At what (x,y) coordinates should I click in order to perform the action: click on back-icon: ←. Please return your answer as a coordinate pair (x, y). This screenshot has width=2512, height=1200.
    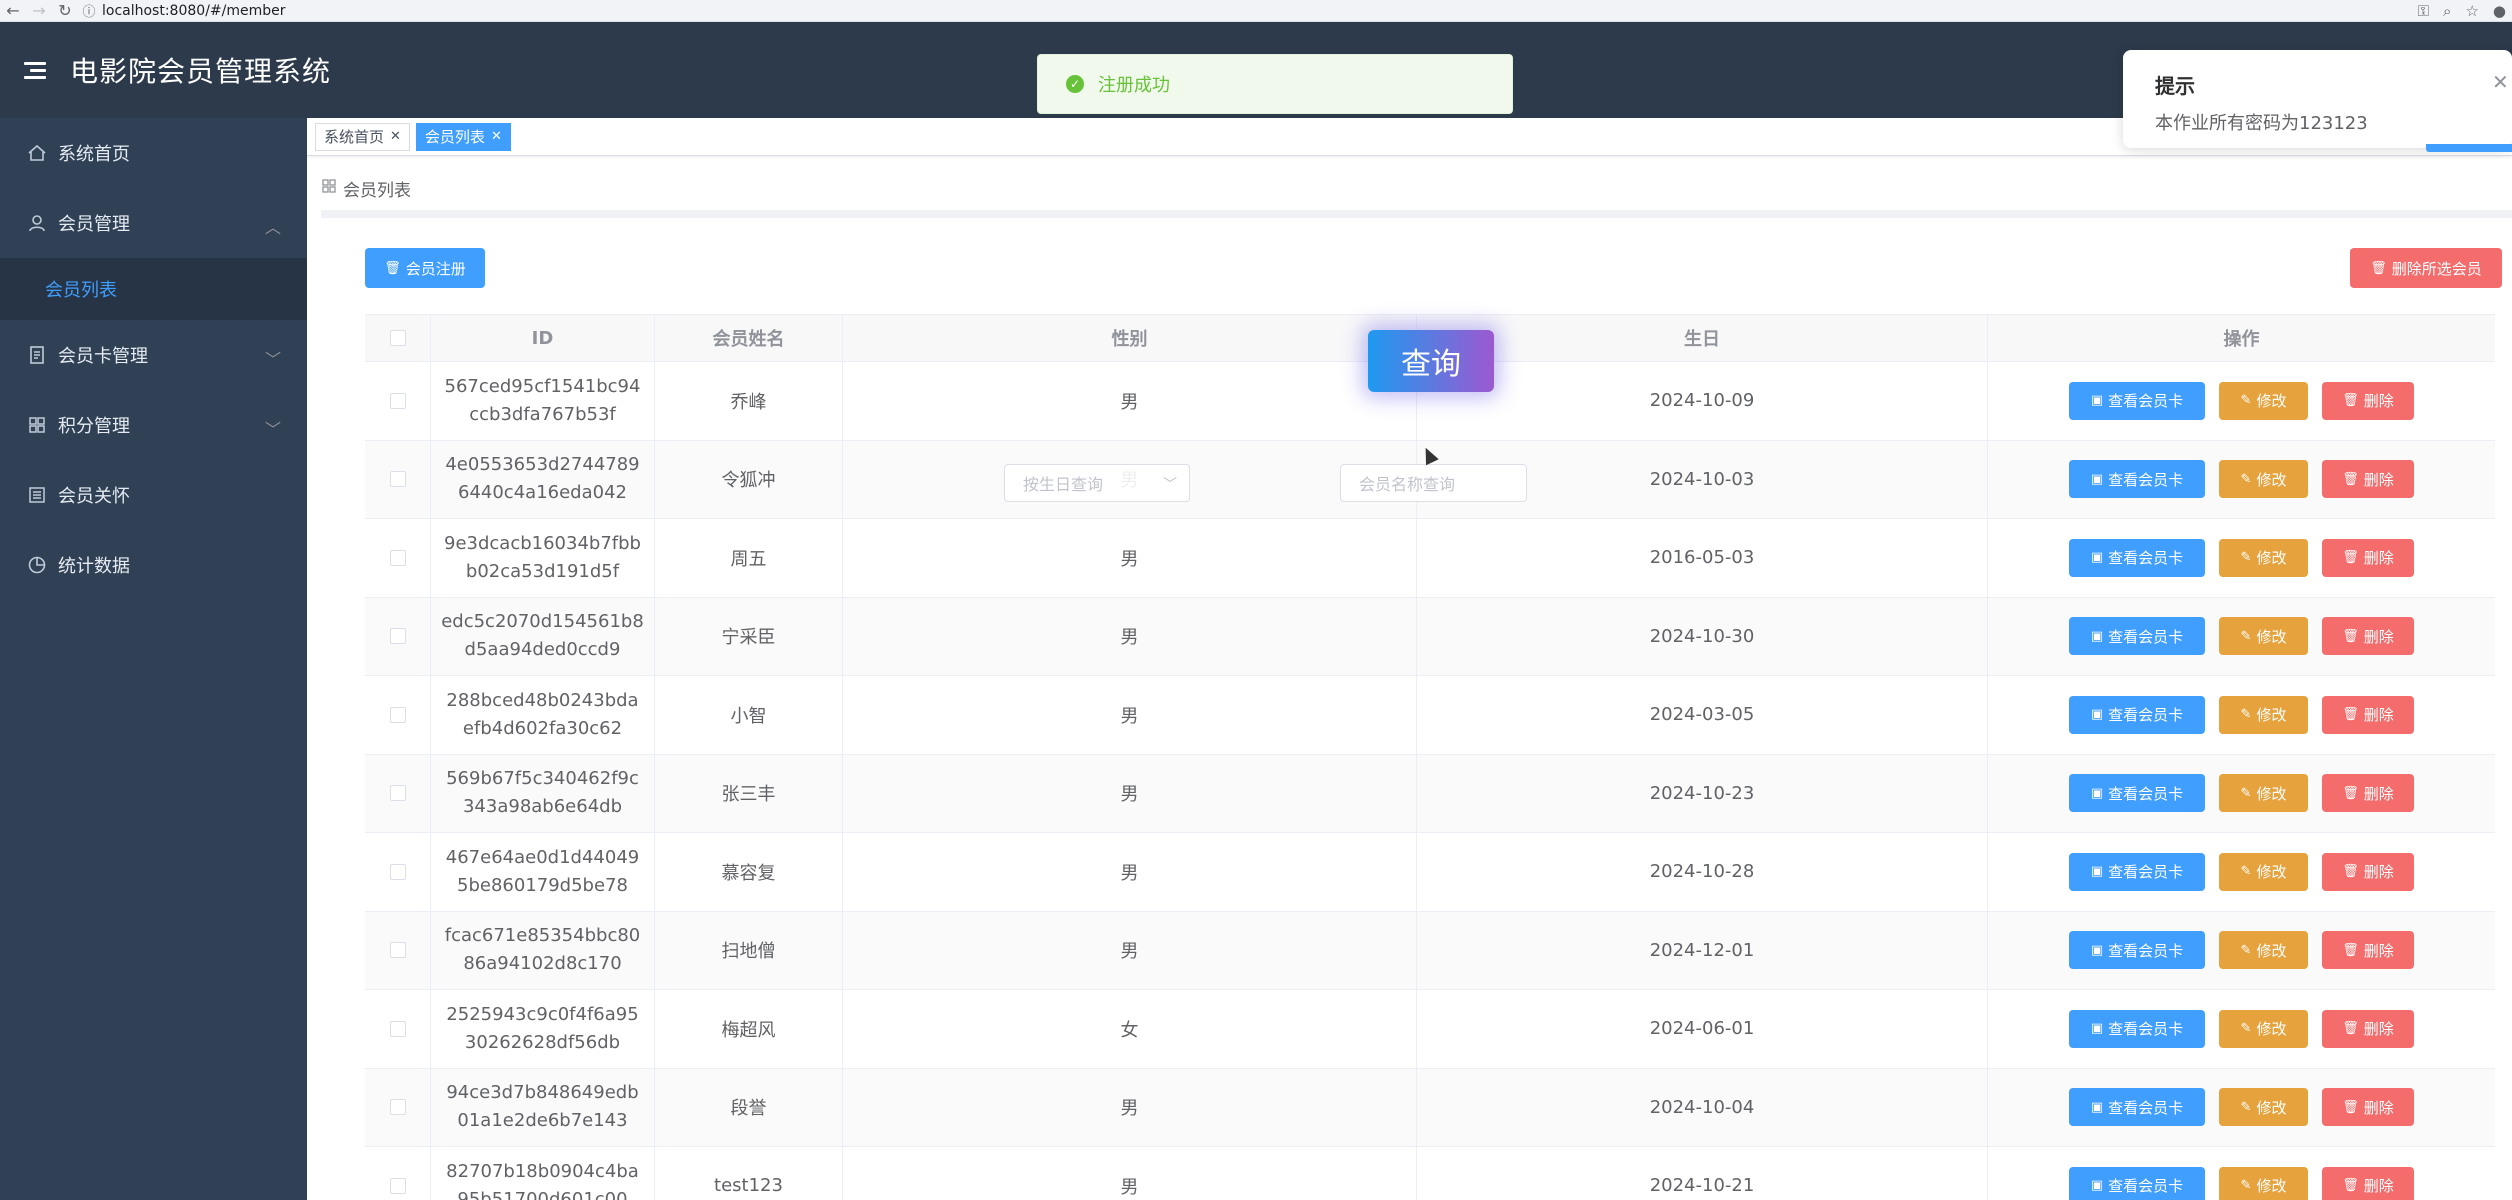
    Looking at the image, I should click on (13, 11).